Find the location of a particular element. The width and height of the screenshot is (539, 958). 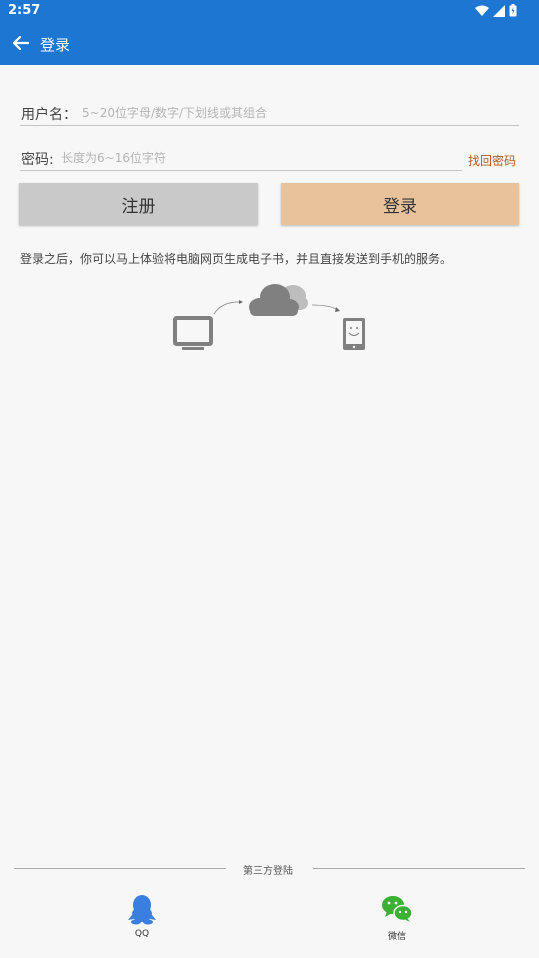

username-field: 用户名： is located at coordinates (269, 113).